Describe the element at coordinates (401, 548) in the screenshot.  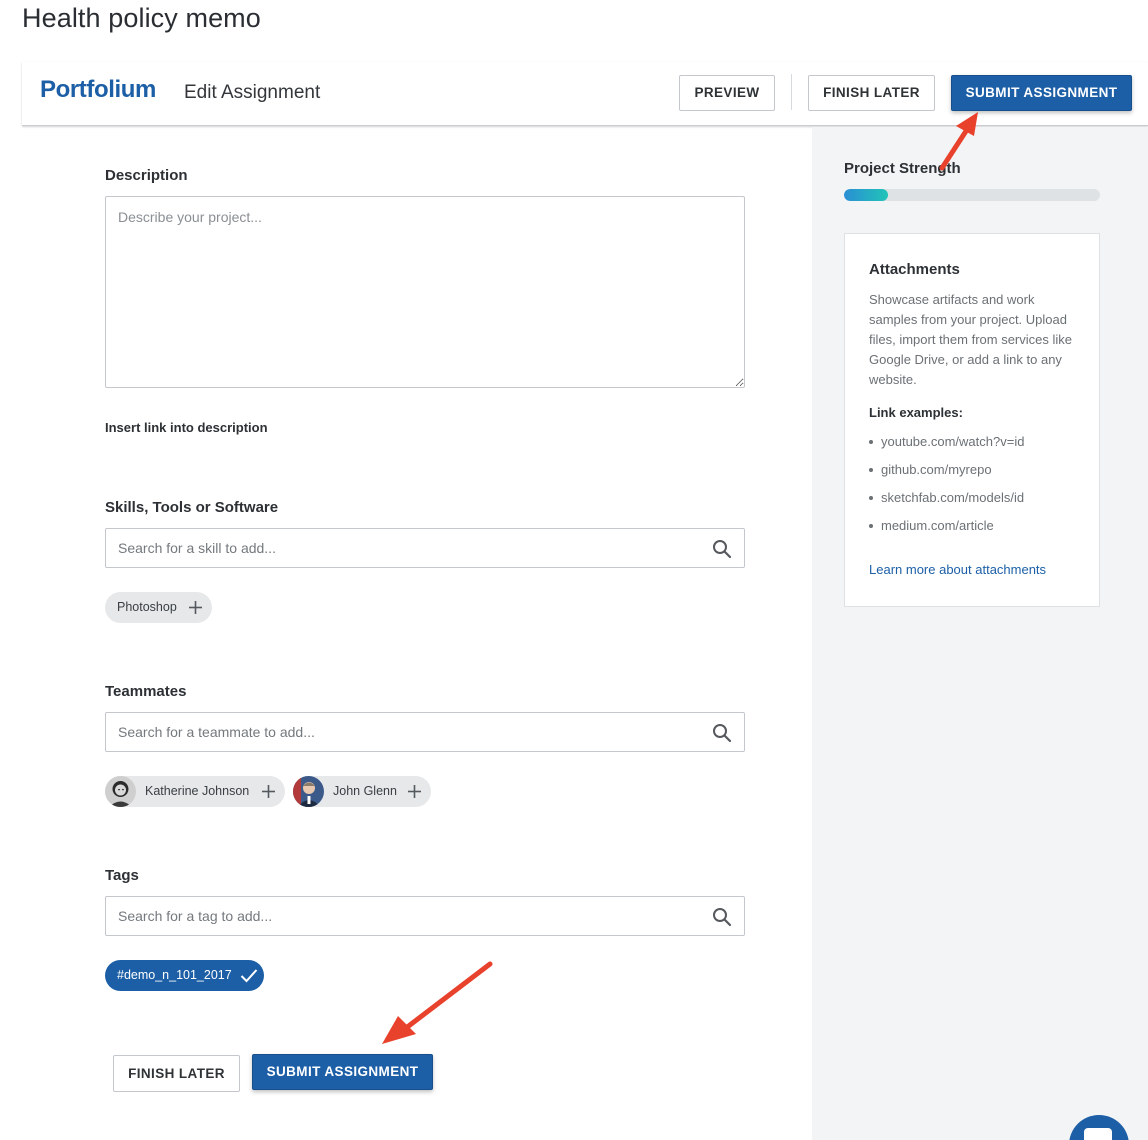
I see `skills-search-input` at that location.